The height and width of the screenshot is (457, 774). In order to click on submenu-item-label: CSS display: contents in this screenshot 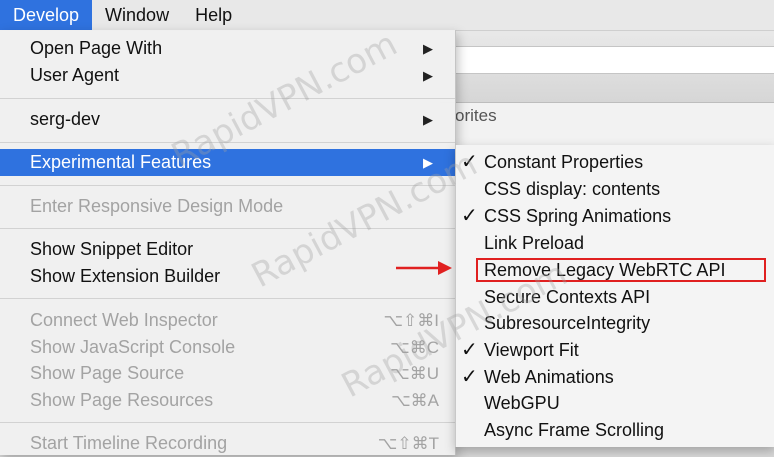, I will do `click(572, 189)`.